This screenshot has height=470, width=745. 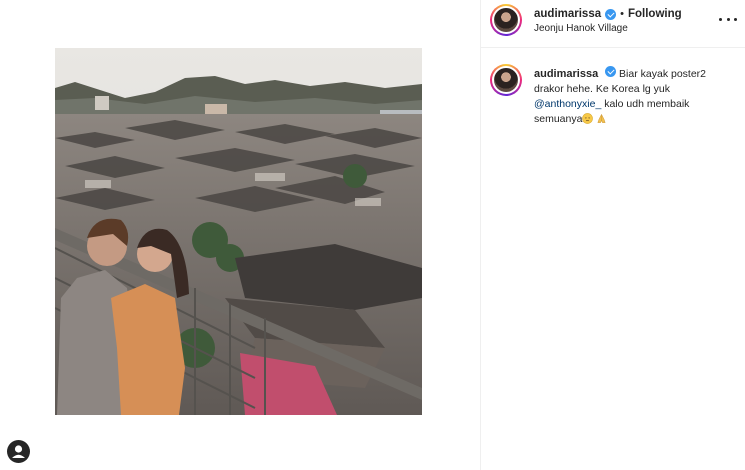 I want to click on user-silhouette-icon, so click(x=18, y=451).